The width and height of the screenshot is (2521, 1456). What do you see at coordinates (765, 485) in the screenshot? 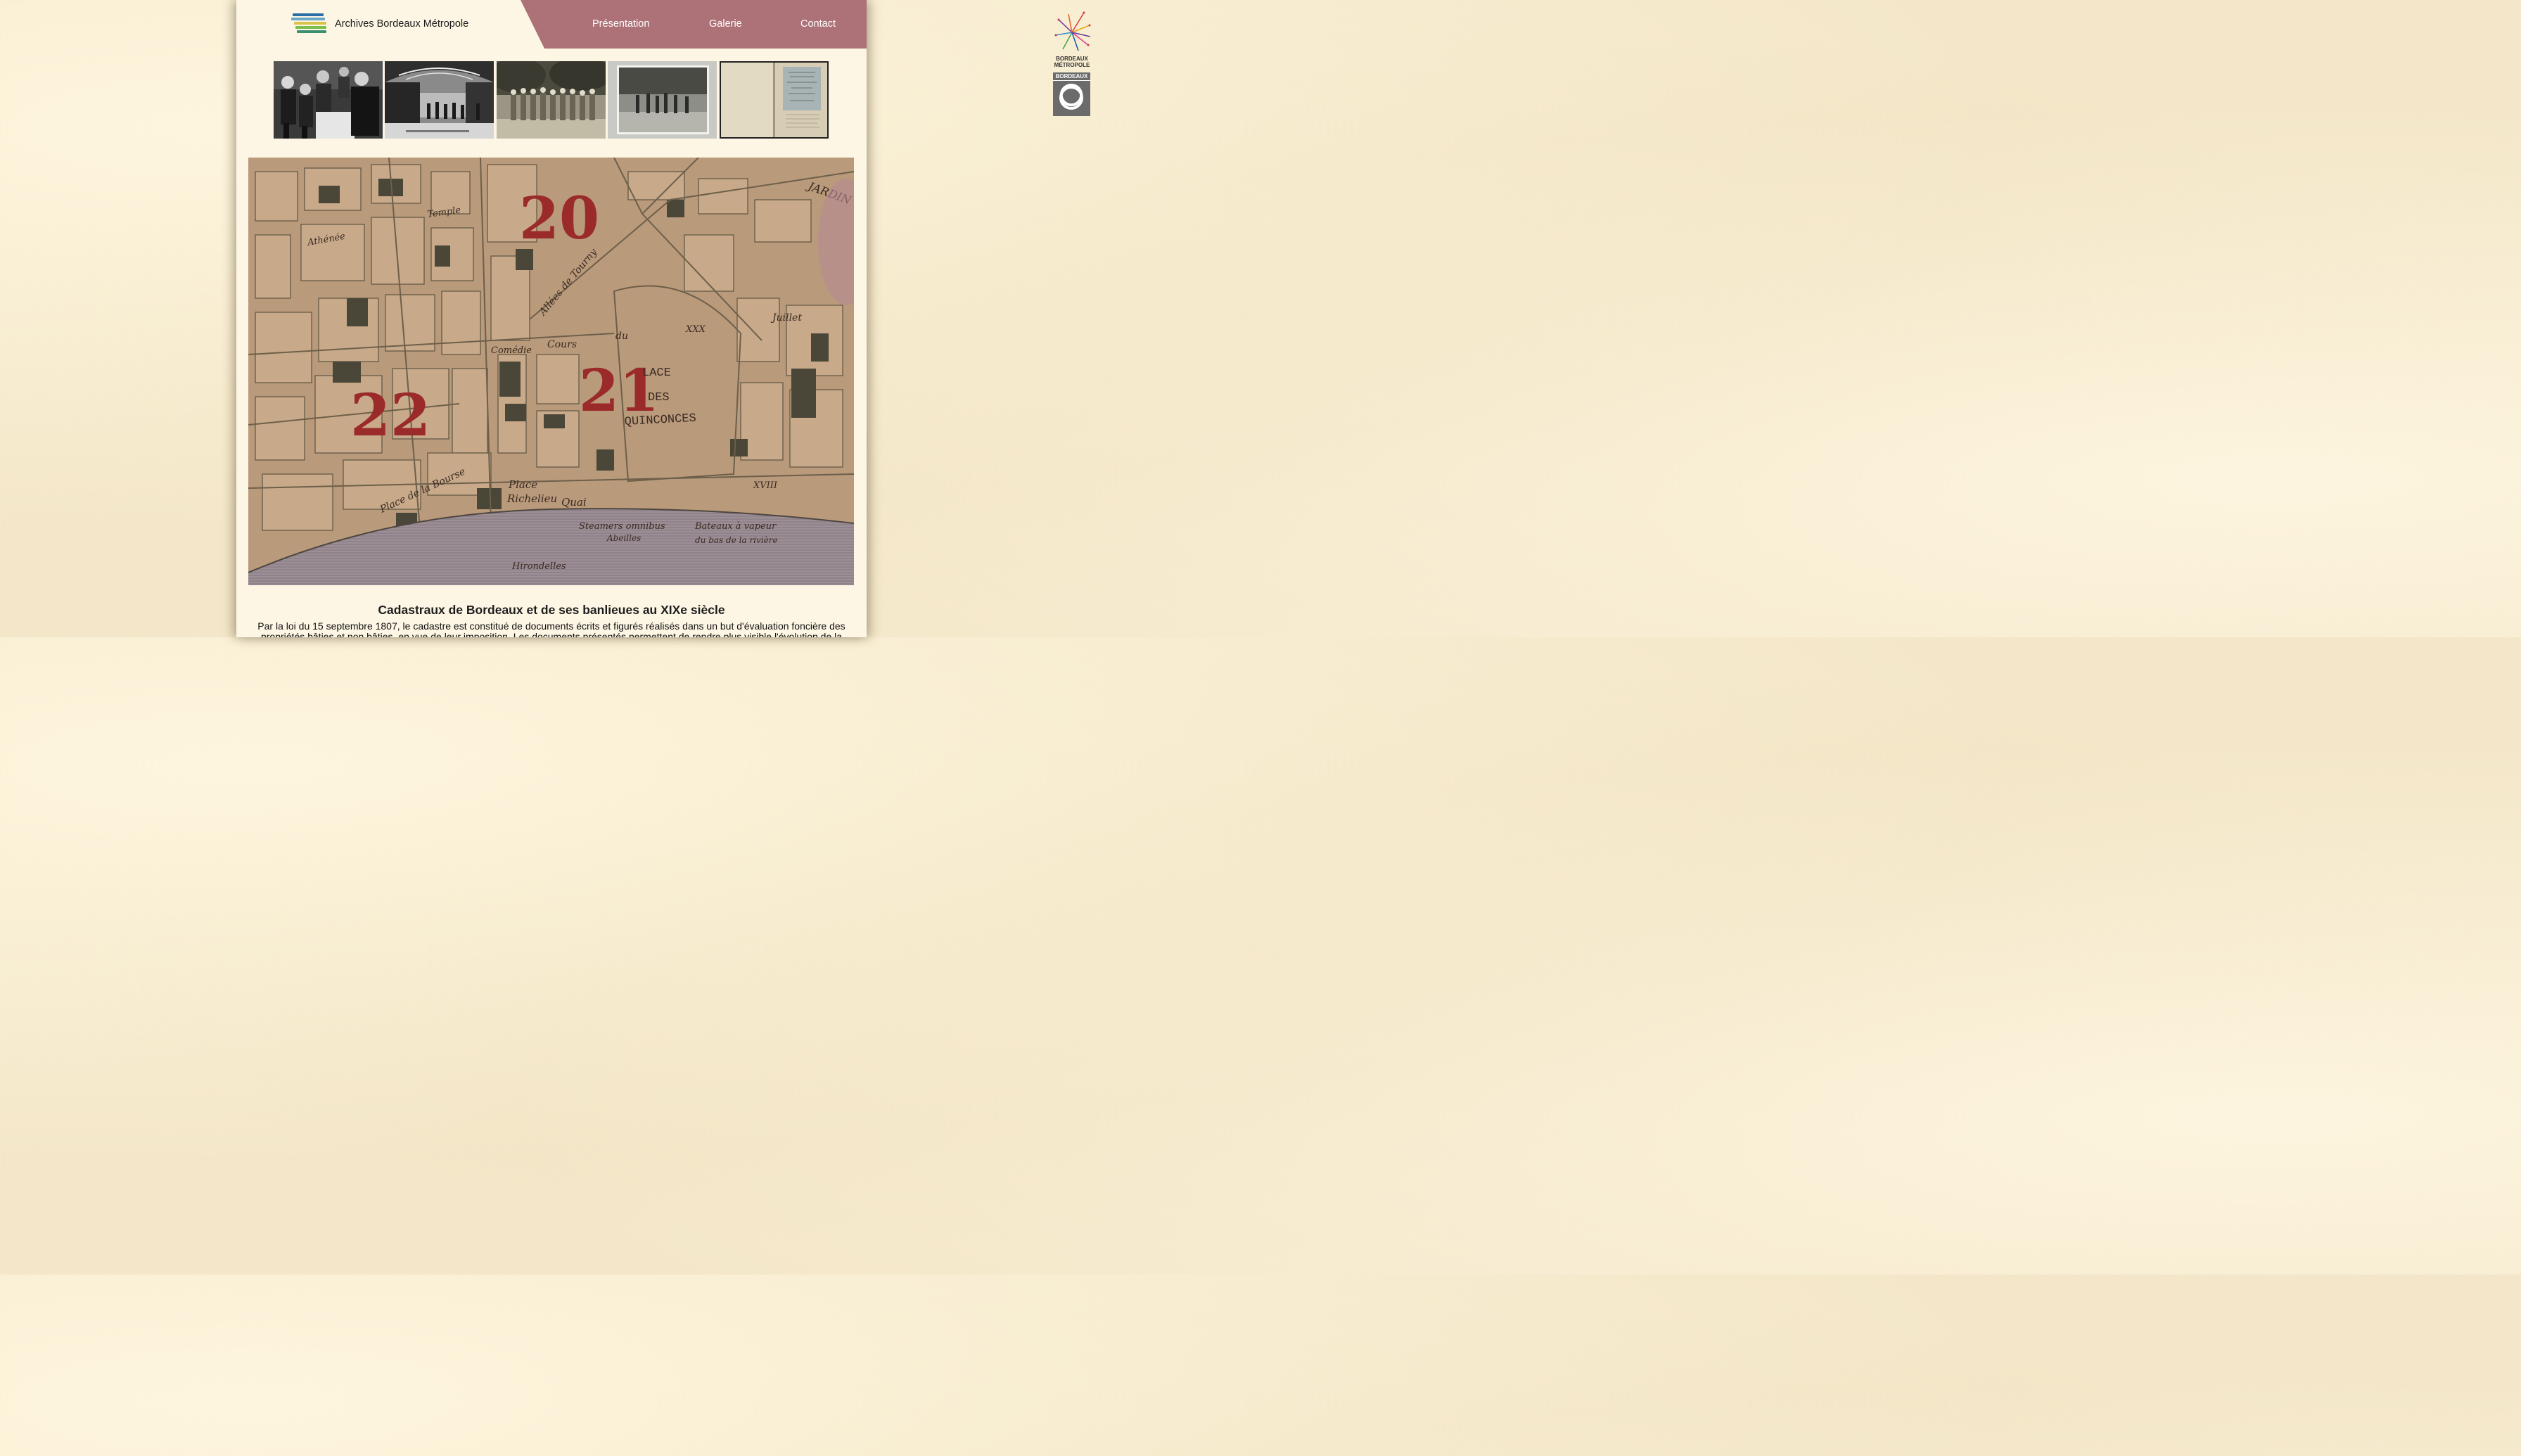
I see `map-label-xviii: XVIII` at bounding box center [765, 485].